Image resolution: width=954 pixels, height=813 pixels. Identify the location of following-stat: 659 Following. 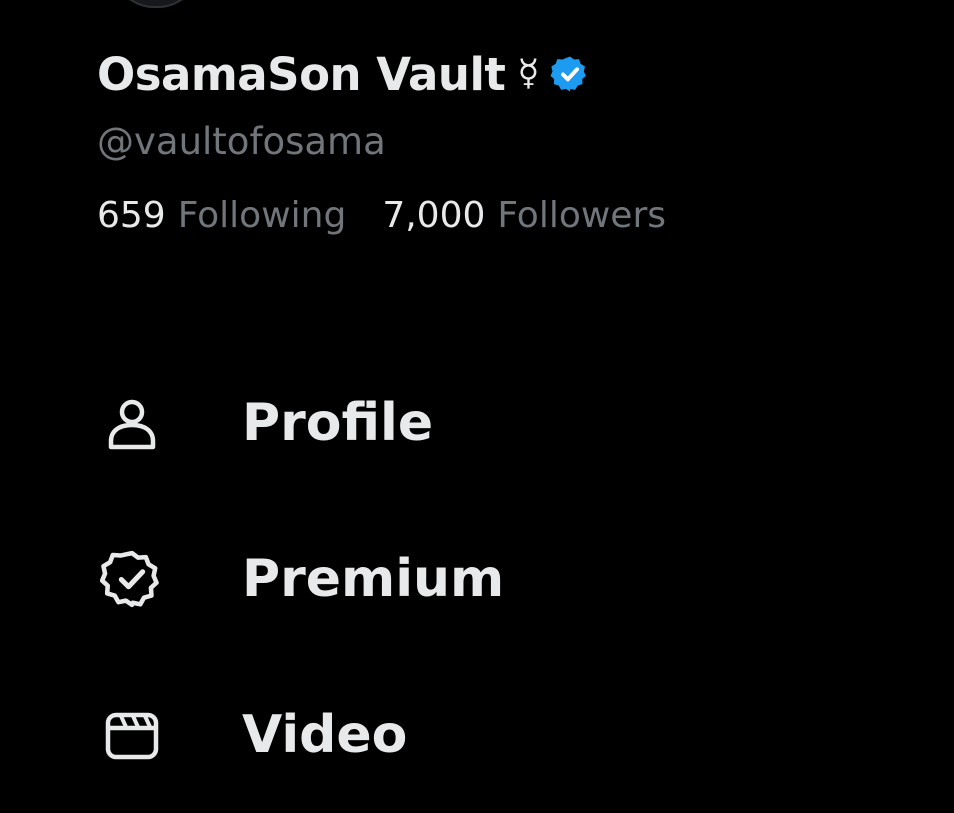
(221, 216).